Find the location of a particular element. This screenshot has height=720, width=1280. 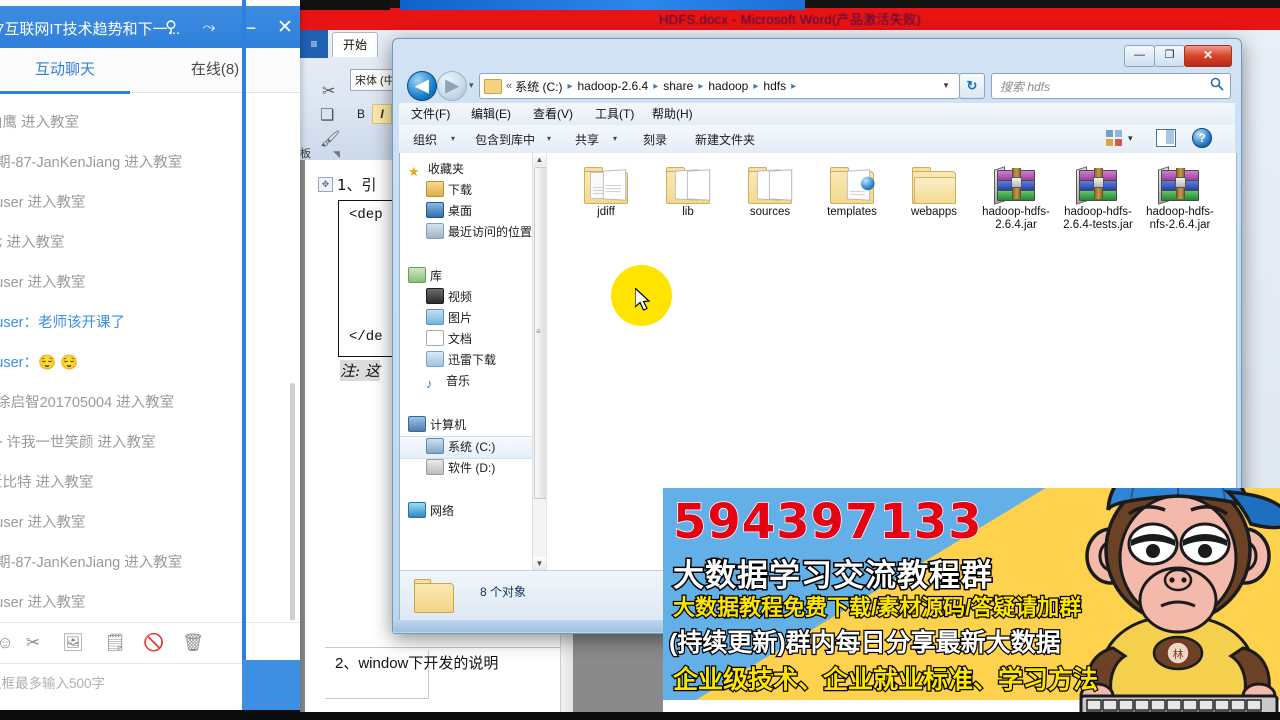

file-name: hadoop-hdfs-nfs-2.6.4.jar is located at coordinates (1180, 218).